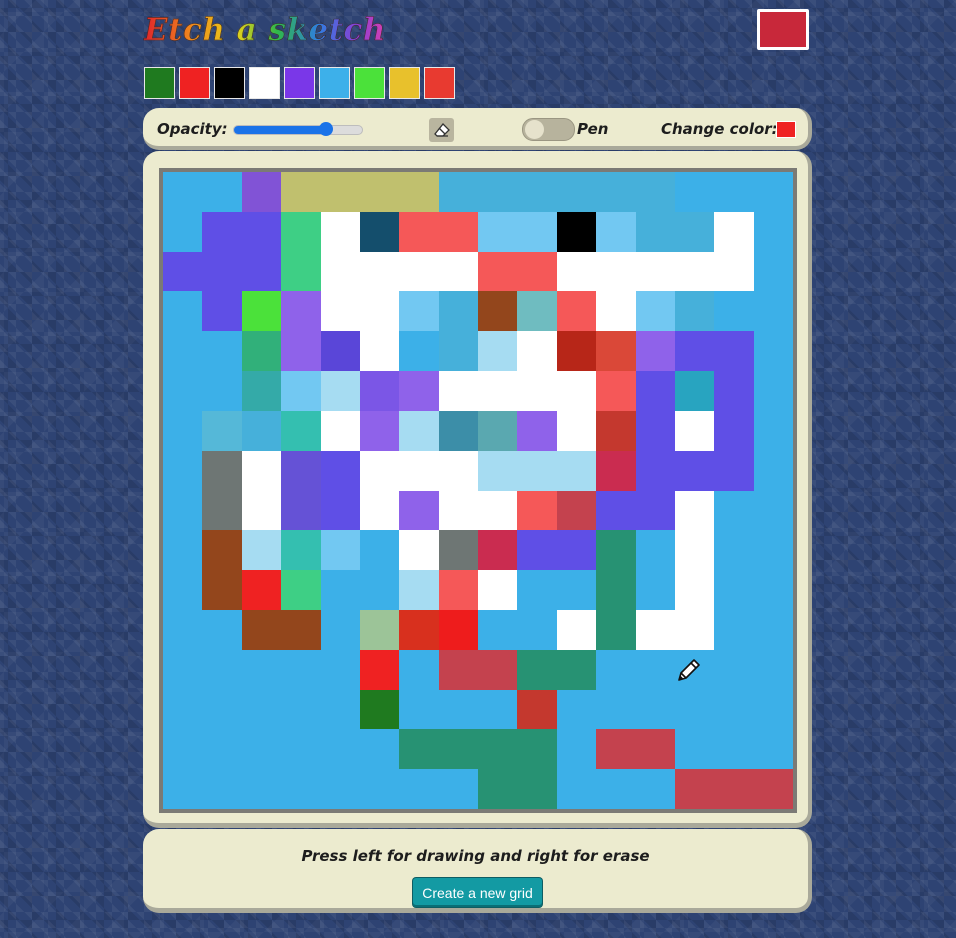 The image size is (956, 938). I want to click on create-new-grid-button: Create a new grid, so click(477, 892).